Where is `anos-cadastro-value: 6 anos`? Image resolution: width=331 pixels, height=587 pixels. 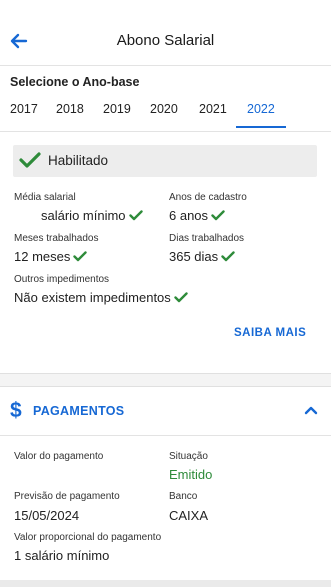
anos-cadastro-value: 6 anos is located at coordinates (197, 215).